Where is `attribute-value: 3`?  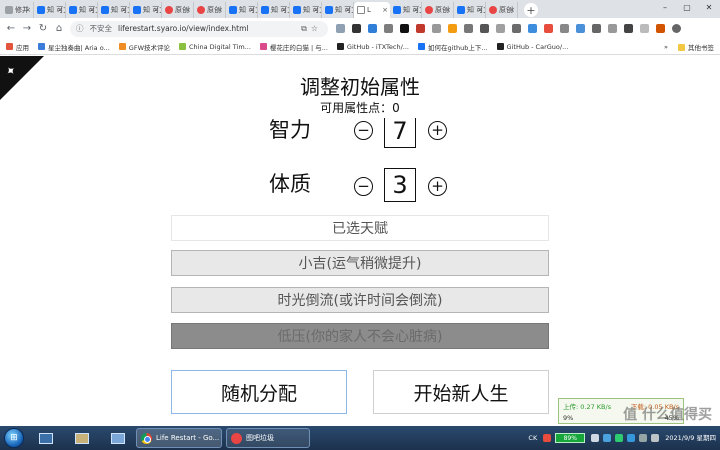 attribute-value: 3 is located at coordinates (400, 185).